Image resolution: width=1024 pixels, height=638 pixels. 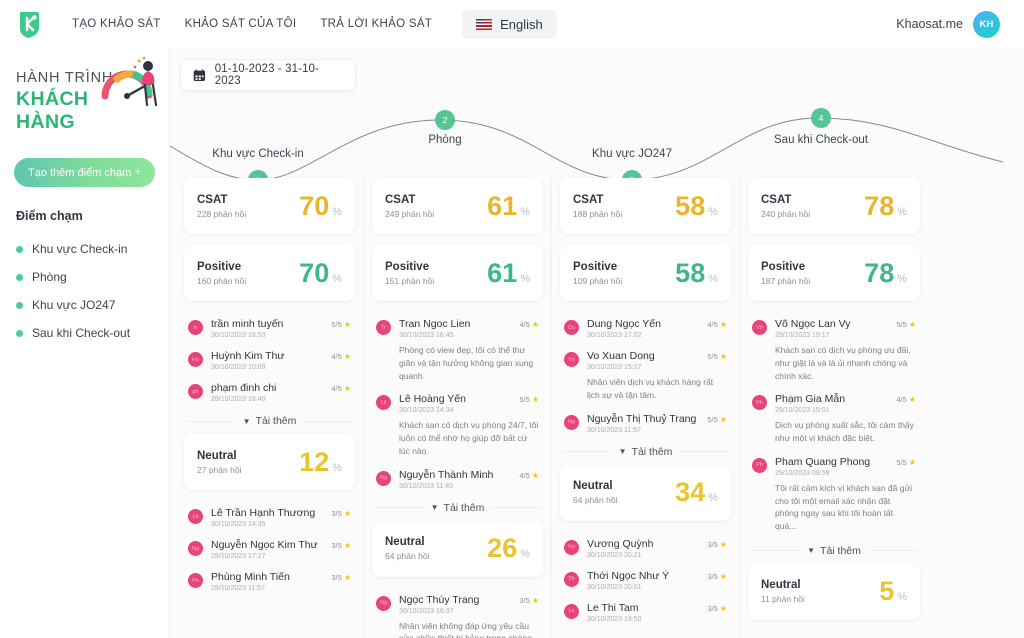 What do you see at coordinates (212, 199) in the screenshot?
I see `metric-title: CSAT` at bounding box center [212, 199].